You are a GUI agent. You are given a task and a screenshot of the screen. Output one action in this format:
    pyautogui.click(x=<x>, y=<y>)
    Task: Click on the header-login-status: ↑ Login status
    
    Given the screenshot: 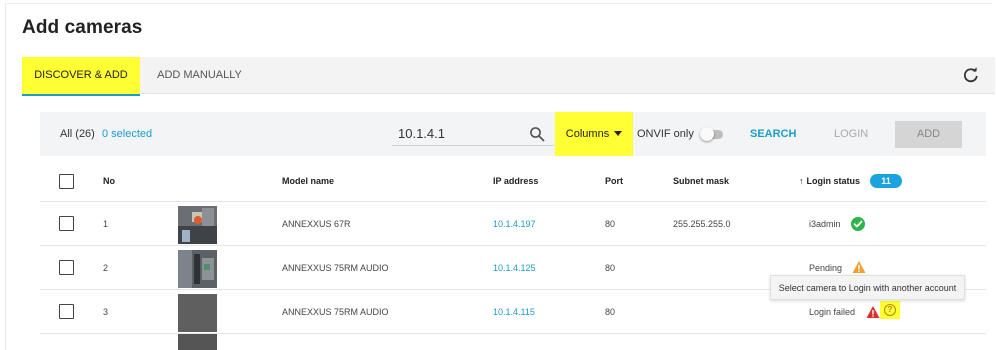 What is the action you would take?
    pyautogui.click(x=829, y=181)
    